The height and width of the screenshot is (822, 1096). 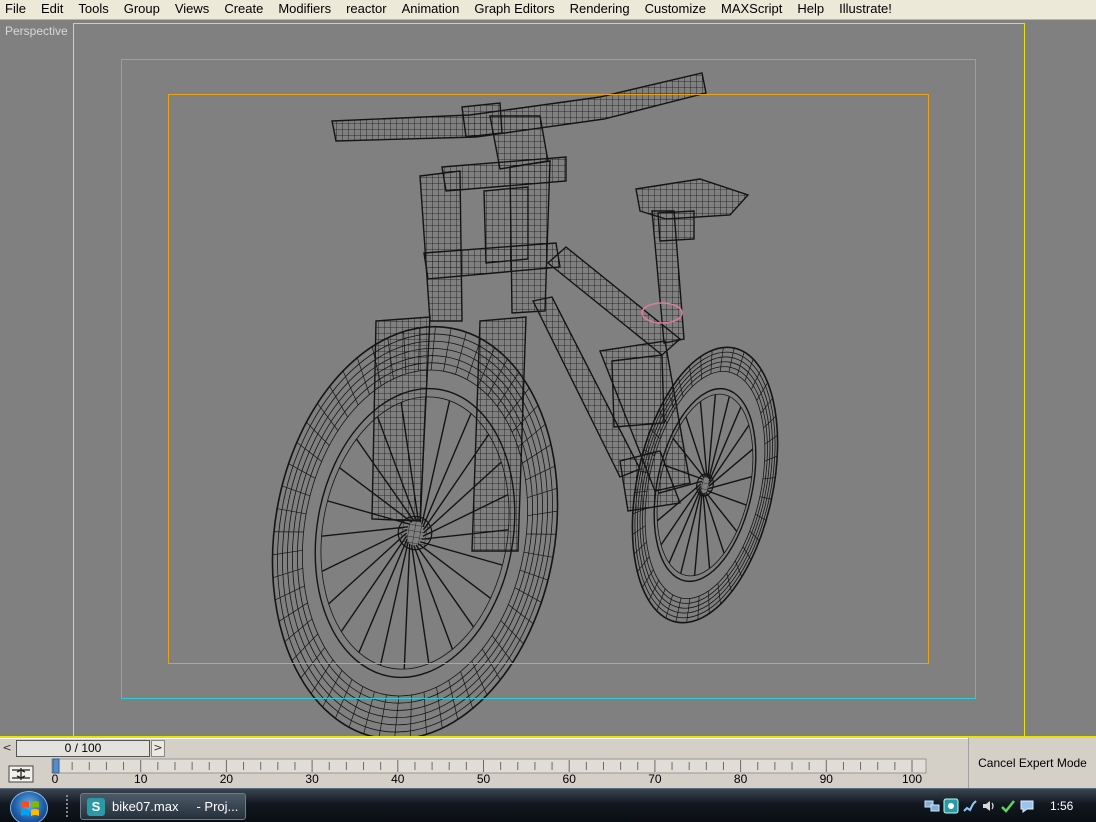 I want to click on cancel-expert-mode-button: Cancel Expert Mode, so click(x=1032, y=763).